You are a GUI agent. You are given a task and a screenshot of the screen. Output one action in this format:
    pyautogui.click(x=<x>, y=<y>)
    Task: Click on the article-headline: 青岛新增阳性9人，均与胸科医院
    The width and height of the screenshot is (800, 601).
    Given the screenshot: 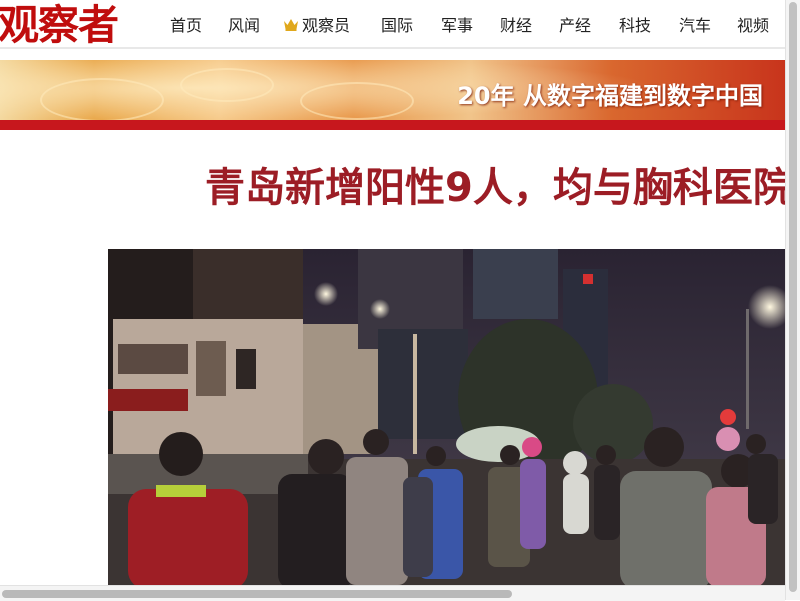 What is the action you would take?
    pyautogui.click(x=495, y=188)
    